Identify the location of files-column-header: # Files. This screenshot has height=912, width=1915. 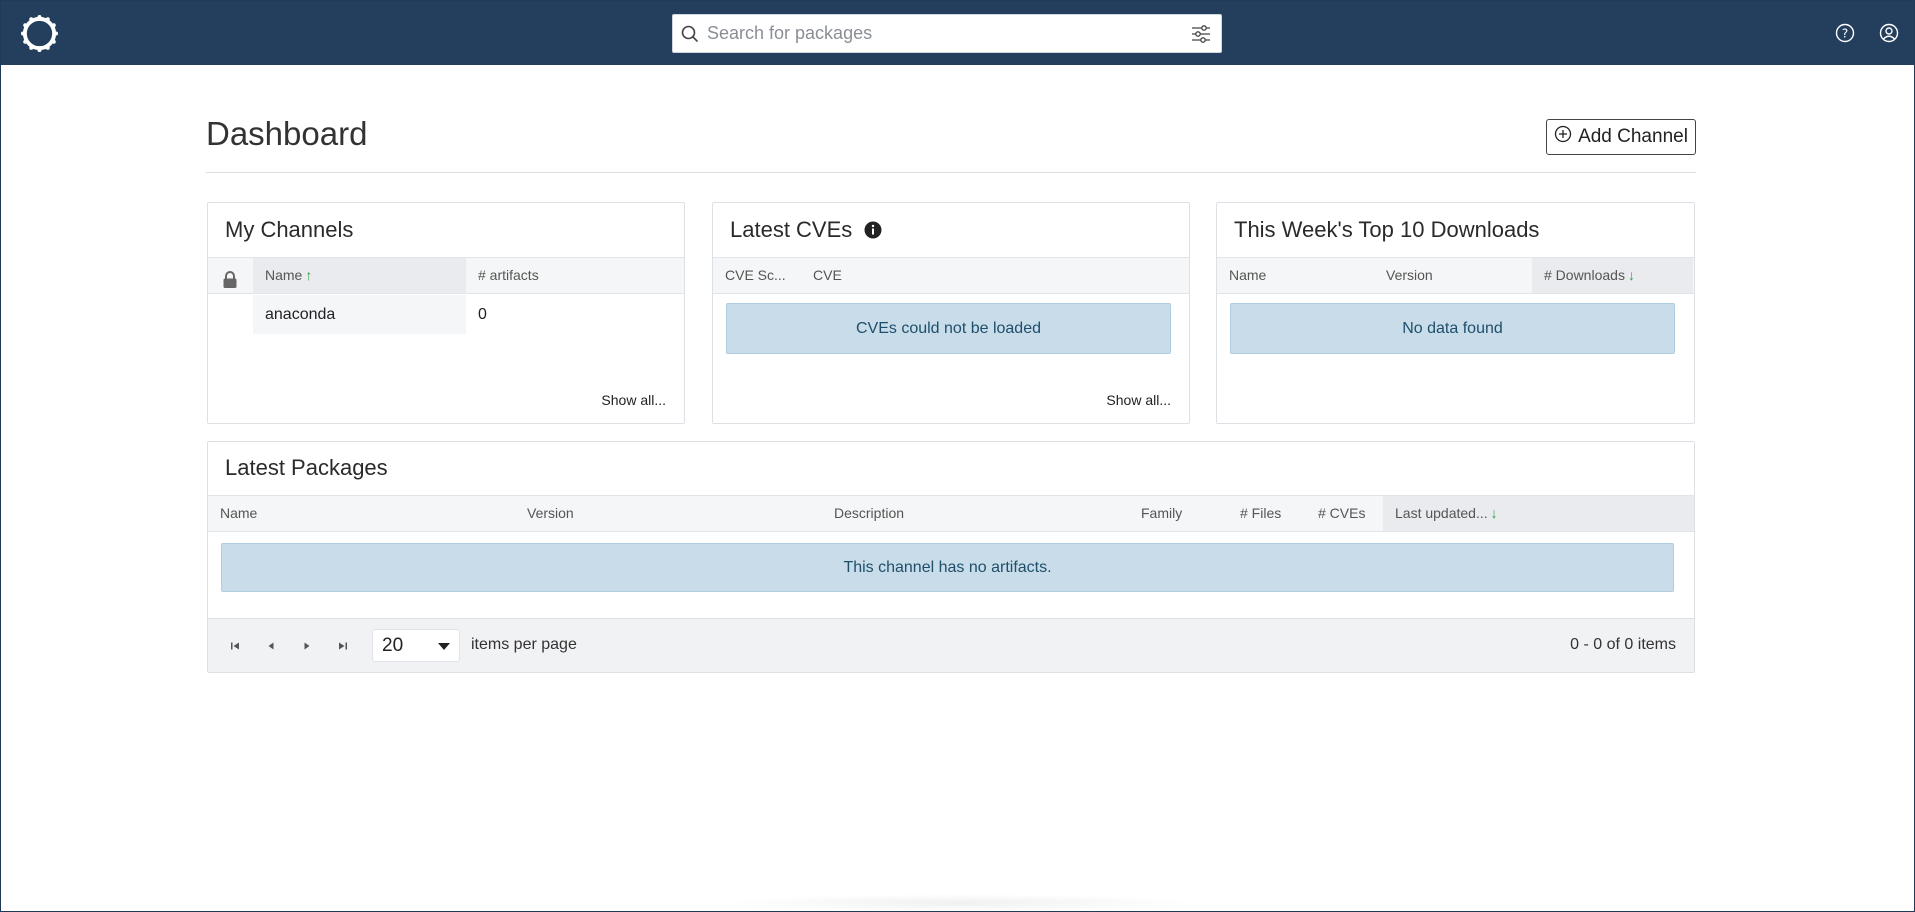
(1267, 513).